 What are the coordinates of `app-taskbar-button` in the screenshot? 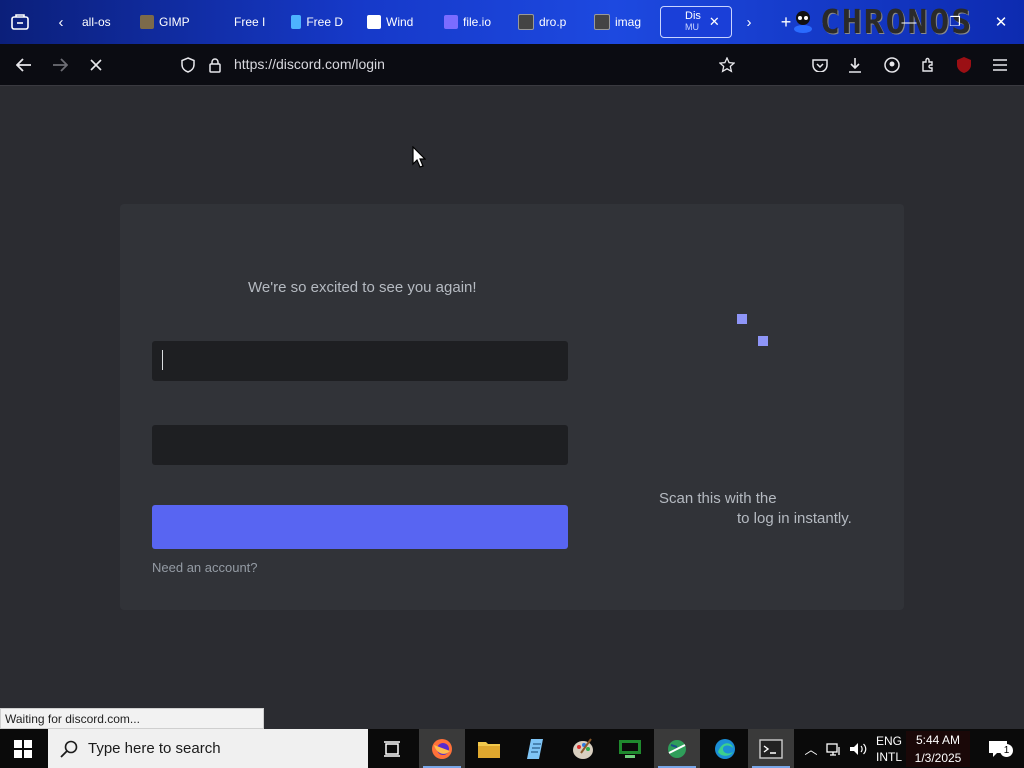 It's located at (630, 748).